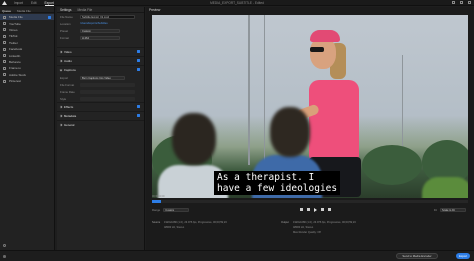 This screenshot has width=474, height=261. What do you see at coordinates (100, 51) in the screenshot?
I see `section-video: Video` at bounding box center [100, 51].